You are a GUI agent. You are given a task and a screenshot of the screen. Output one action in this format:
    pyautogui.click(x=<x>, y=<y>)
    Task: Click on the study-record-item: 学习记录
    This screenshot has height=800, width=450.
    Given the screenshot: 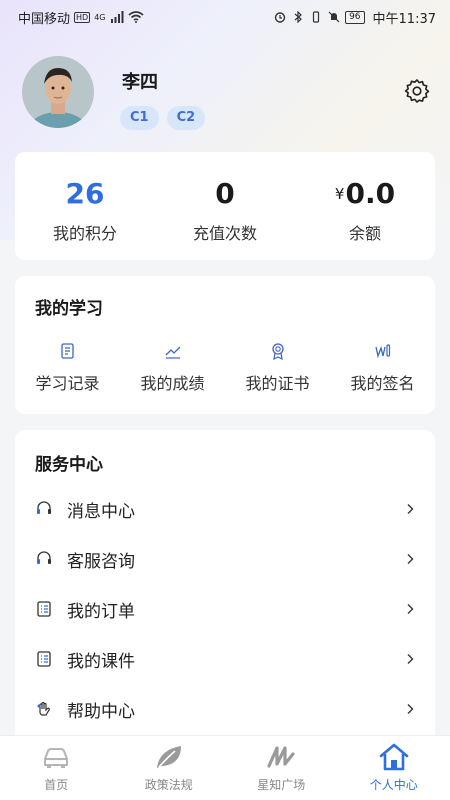 What is the action you would take?
    pyautogui.click(x=67, y=368)
    